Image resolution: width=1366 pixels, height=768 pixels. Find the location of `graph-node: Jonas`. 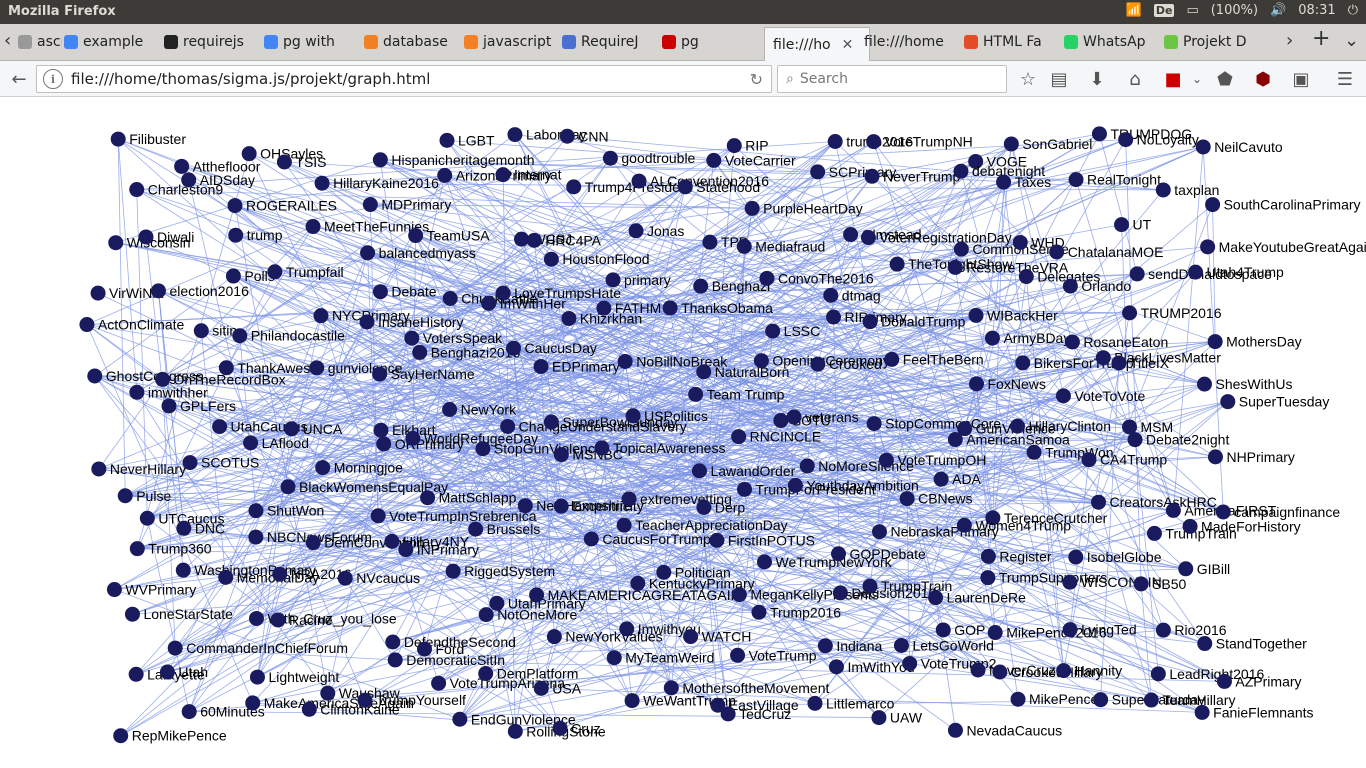

graph-node: Jonas is located at coordinates (656, 231).